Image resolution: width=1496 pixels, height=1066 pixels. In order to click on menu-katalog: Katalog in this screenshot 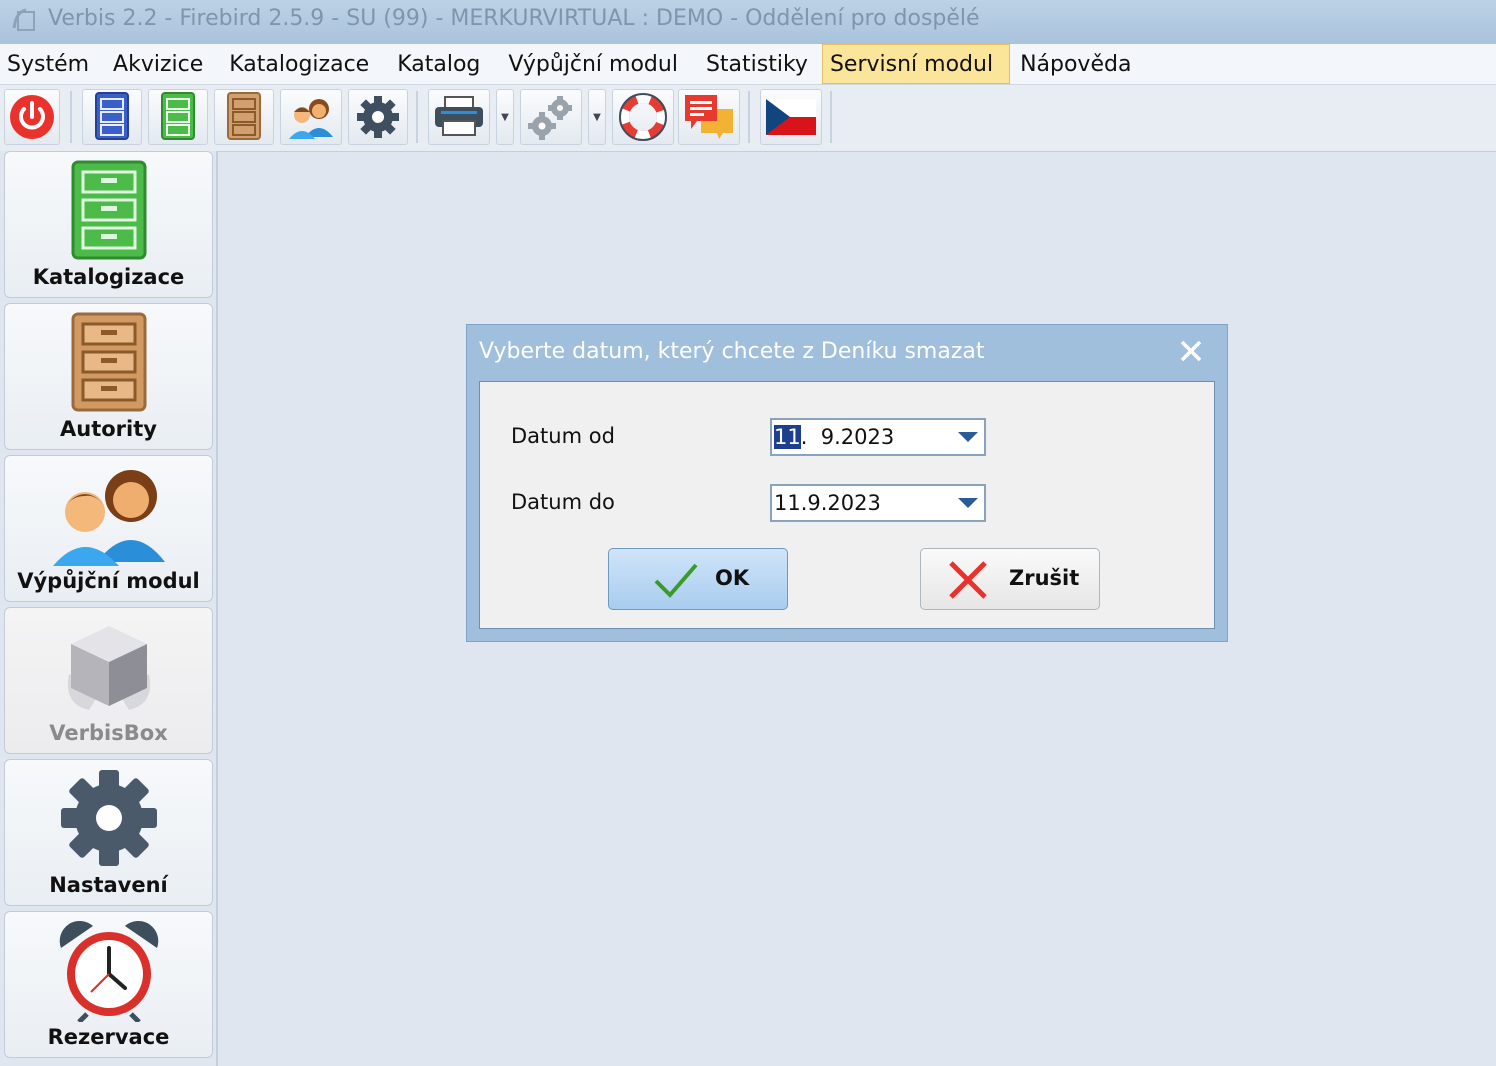, I will do `click(438, 64)`.